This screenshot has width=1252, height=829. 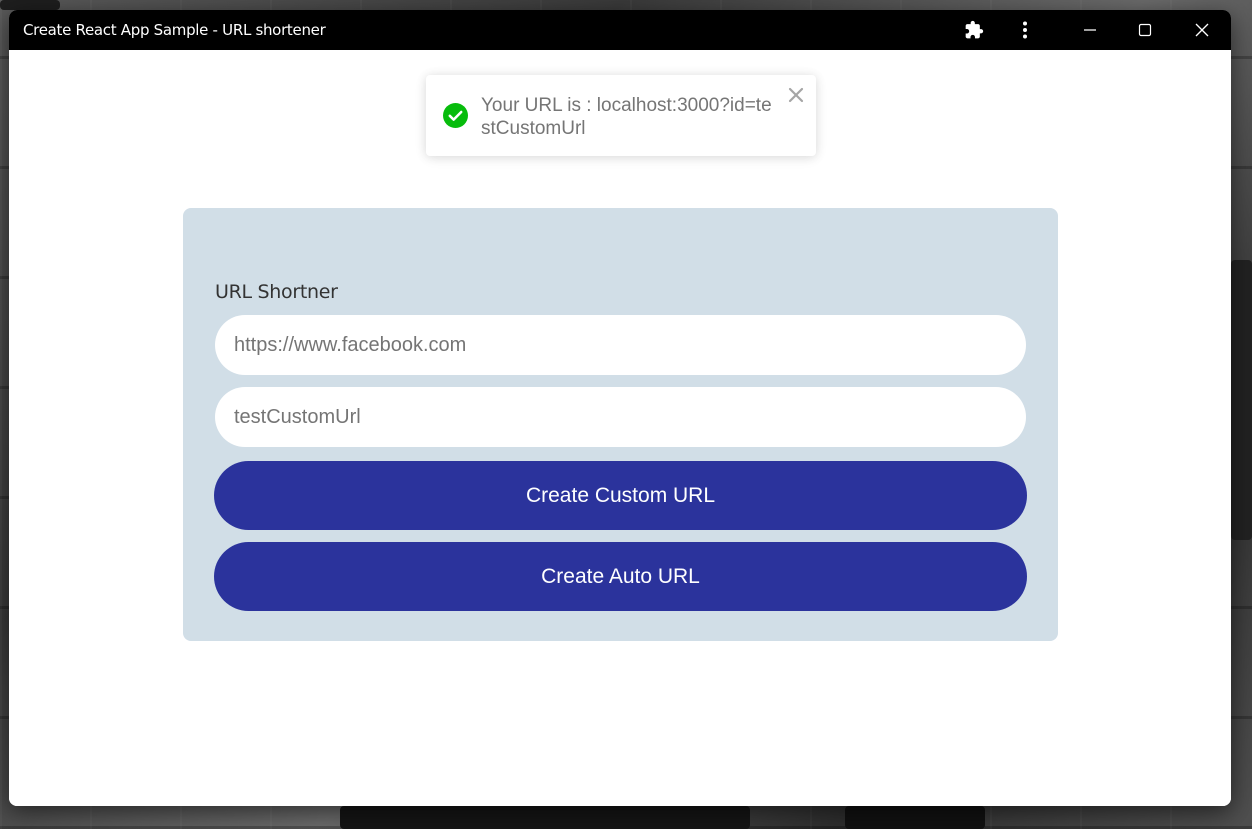 I want to click on success-check-icon, so click(x=455, y=115).